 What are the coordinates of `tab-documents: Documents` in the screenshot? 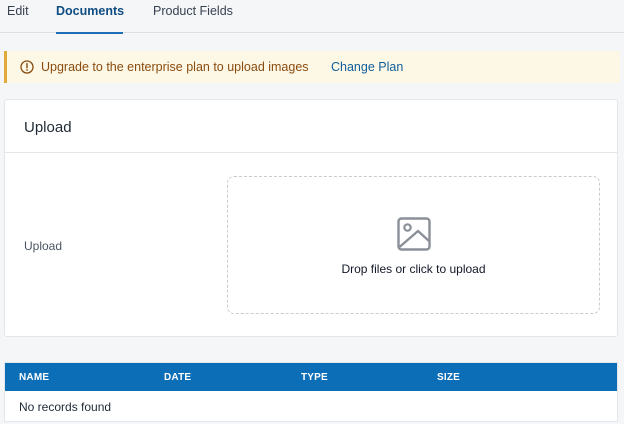 It's located at (90, 17).